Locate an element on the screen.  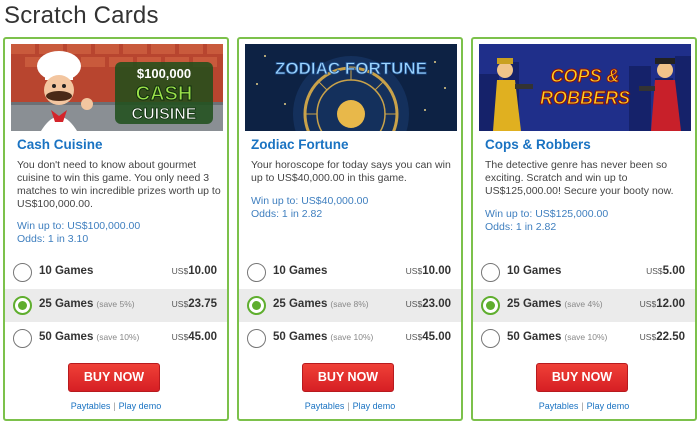
option-50-games: 50 Games (save 10%) US$22.50 is located at coordinates (584, 338).